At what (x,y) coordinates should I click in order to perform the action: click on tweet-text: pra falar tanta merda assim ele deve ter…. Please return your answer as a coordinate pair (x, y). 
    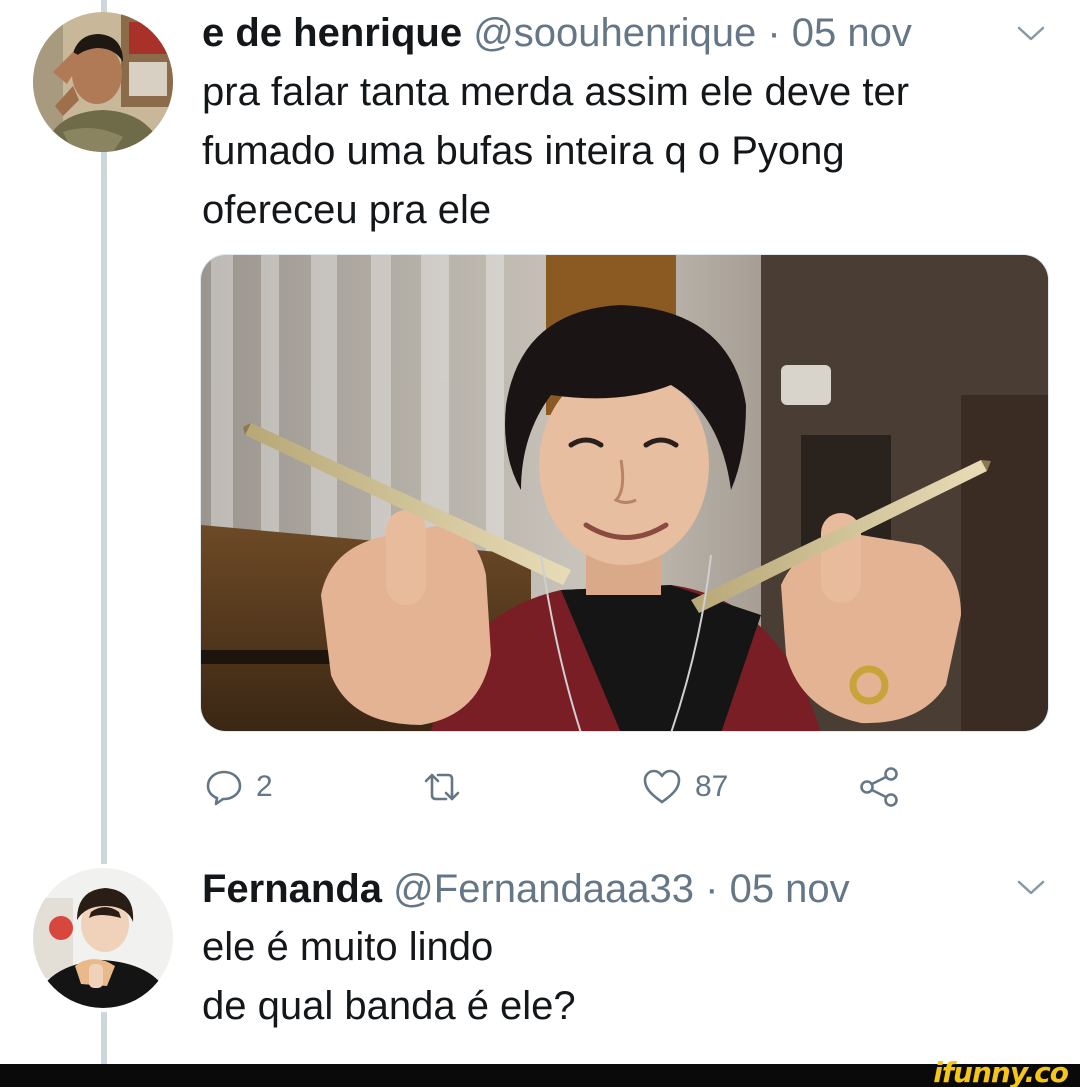
    Looking at the image, I should click on (555, 151).